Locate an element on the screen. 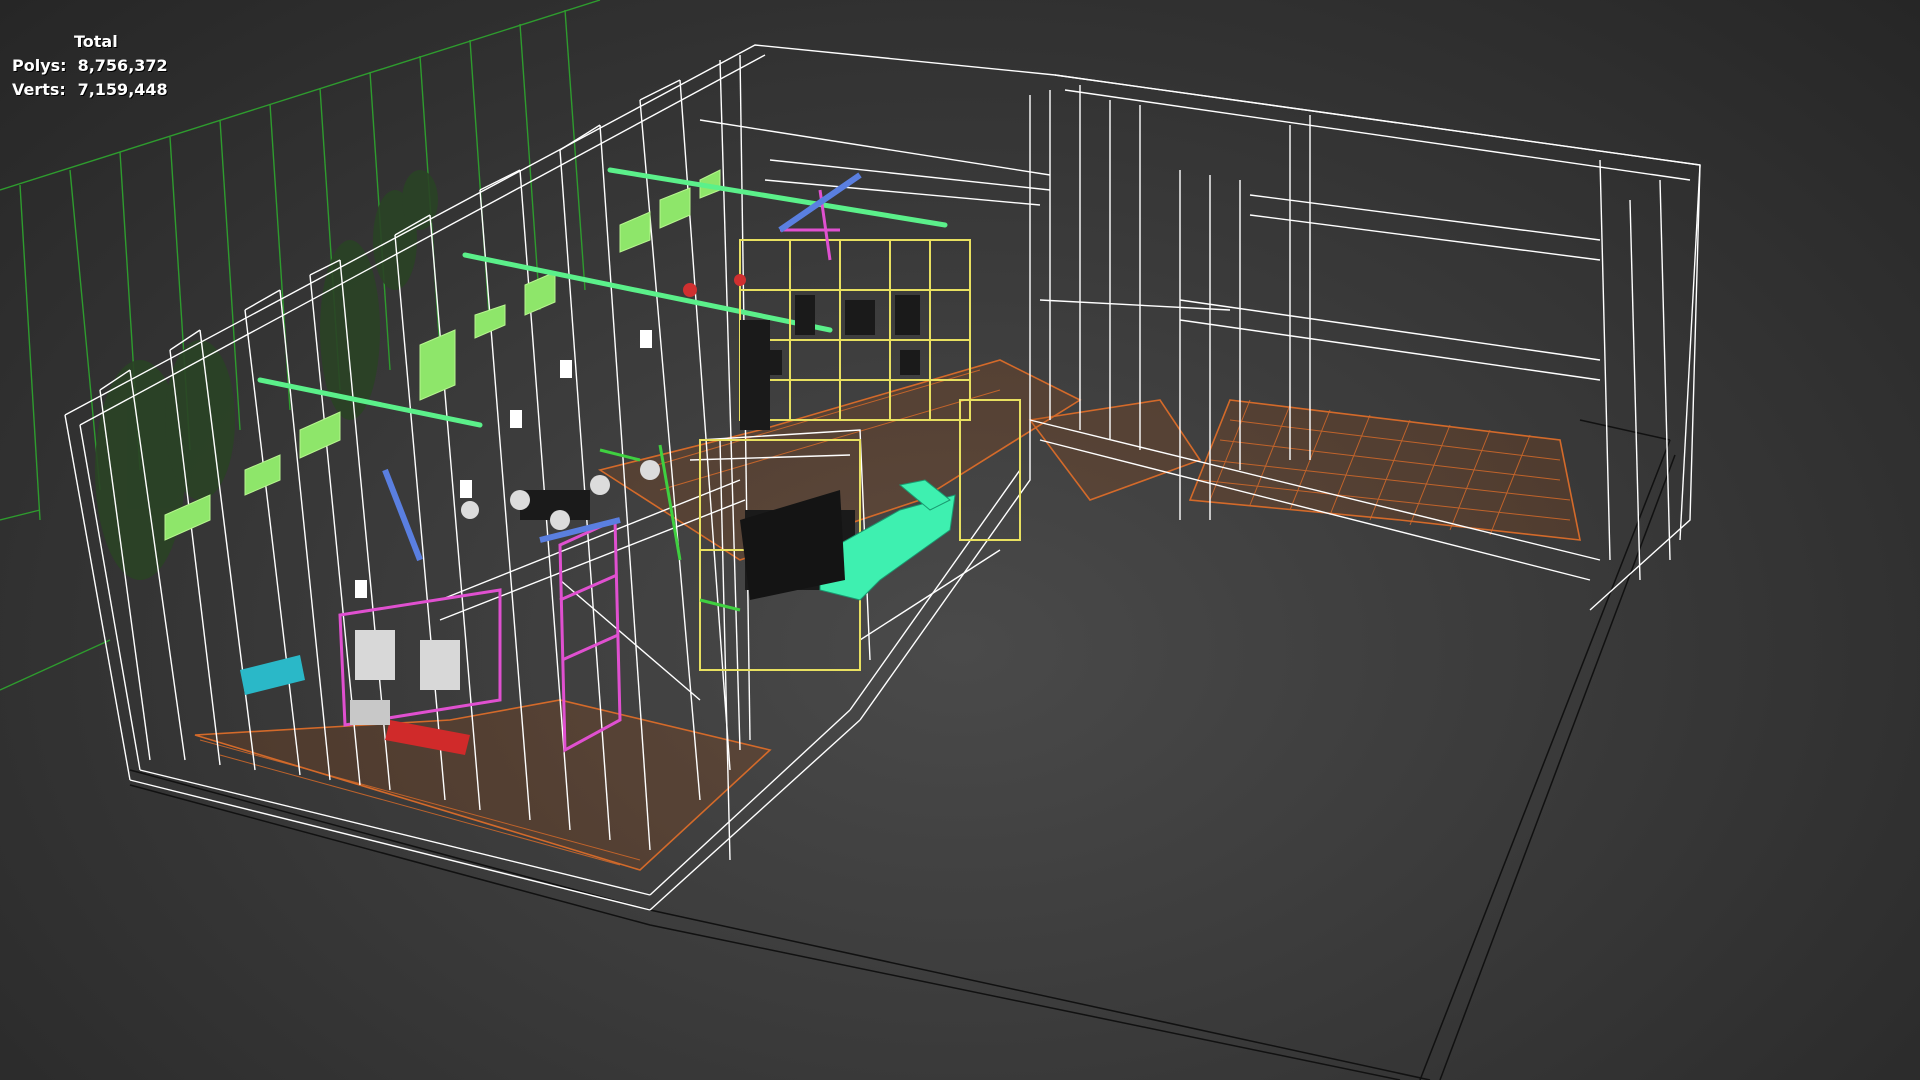 This screenshot has width=1920, height=1080. polys-value: 8,756,372 is located at coordinates (122, 65).